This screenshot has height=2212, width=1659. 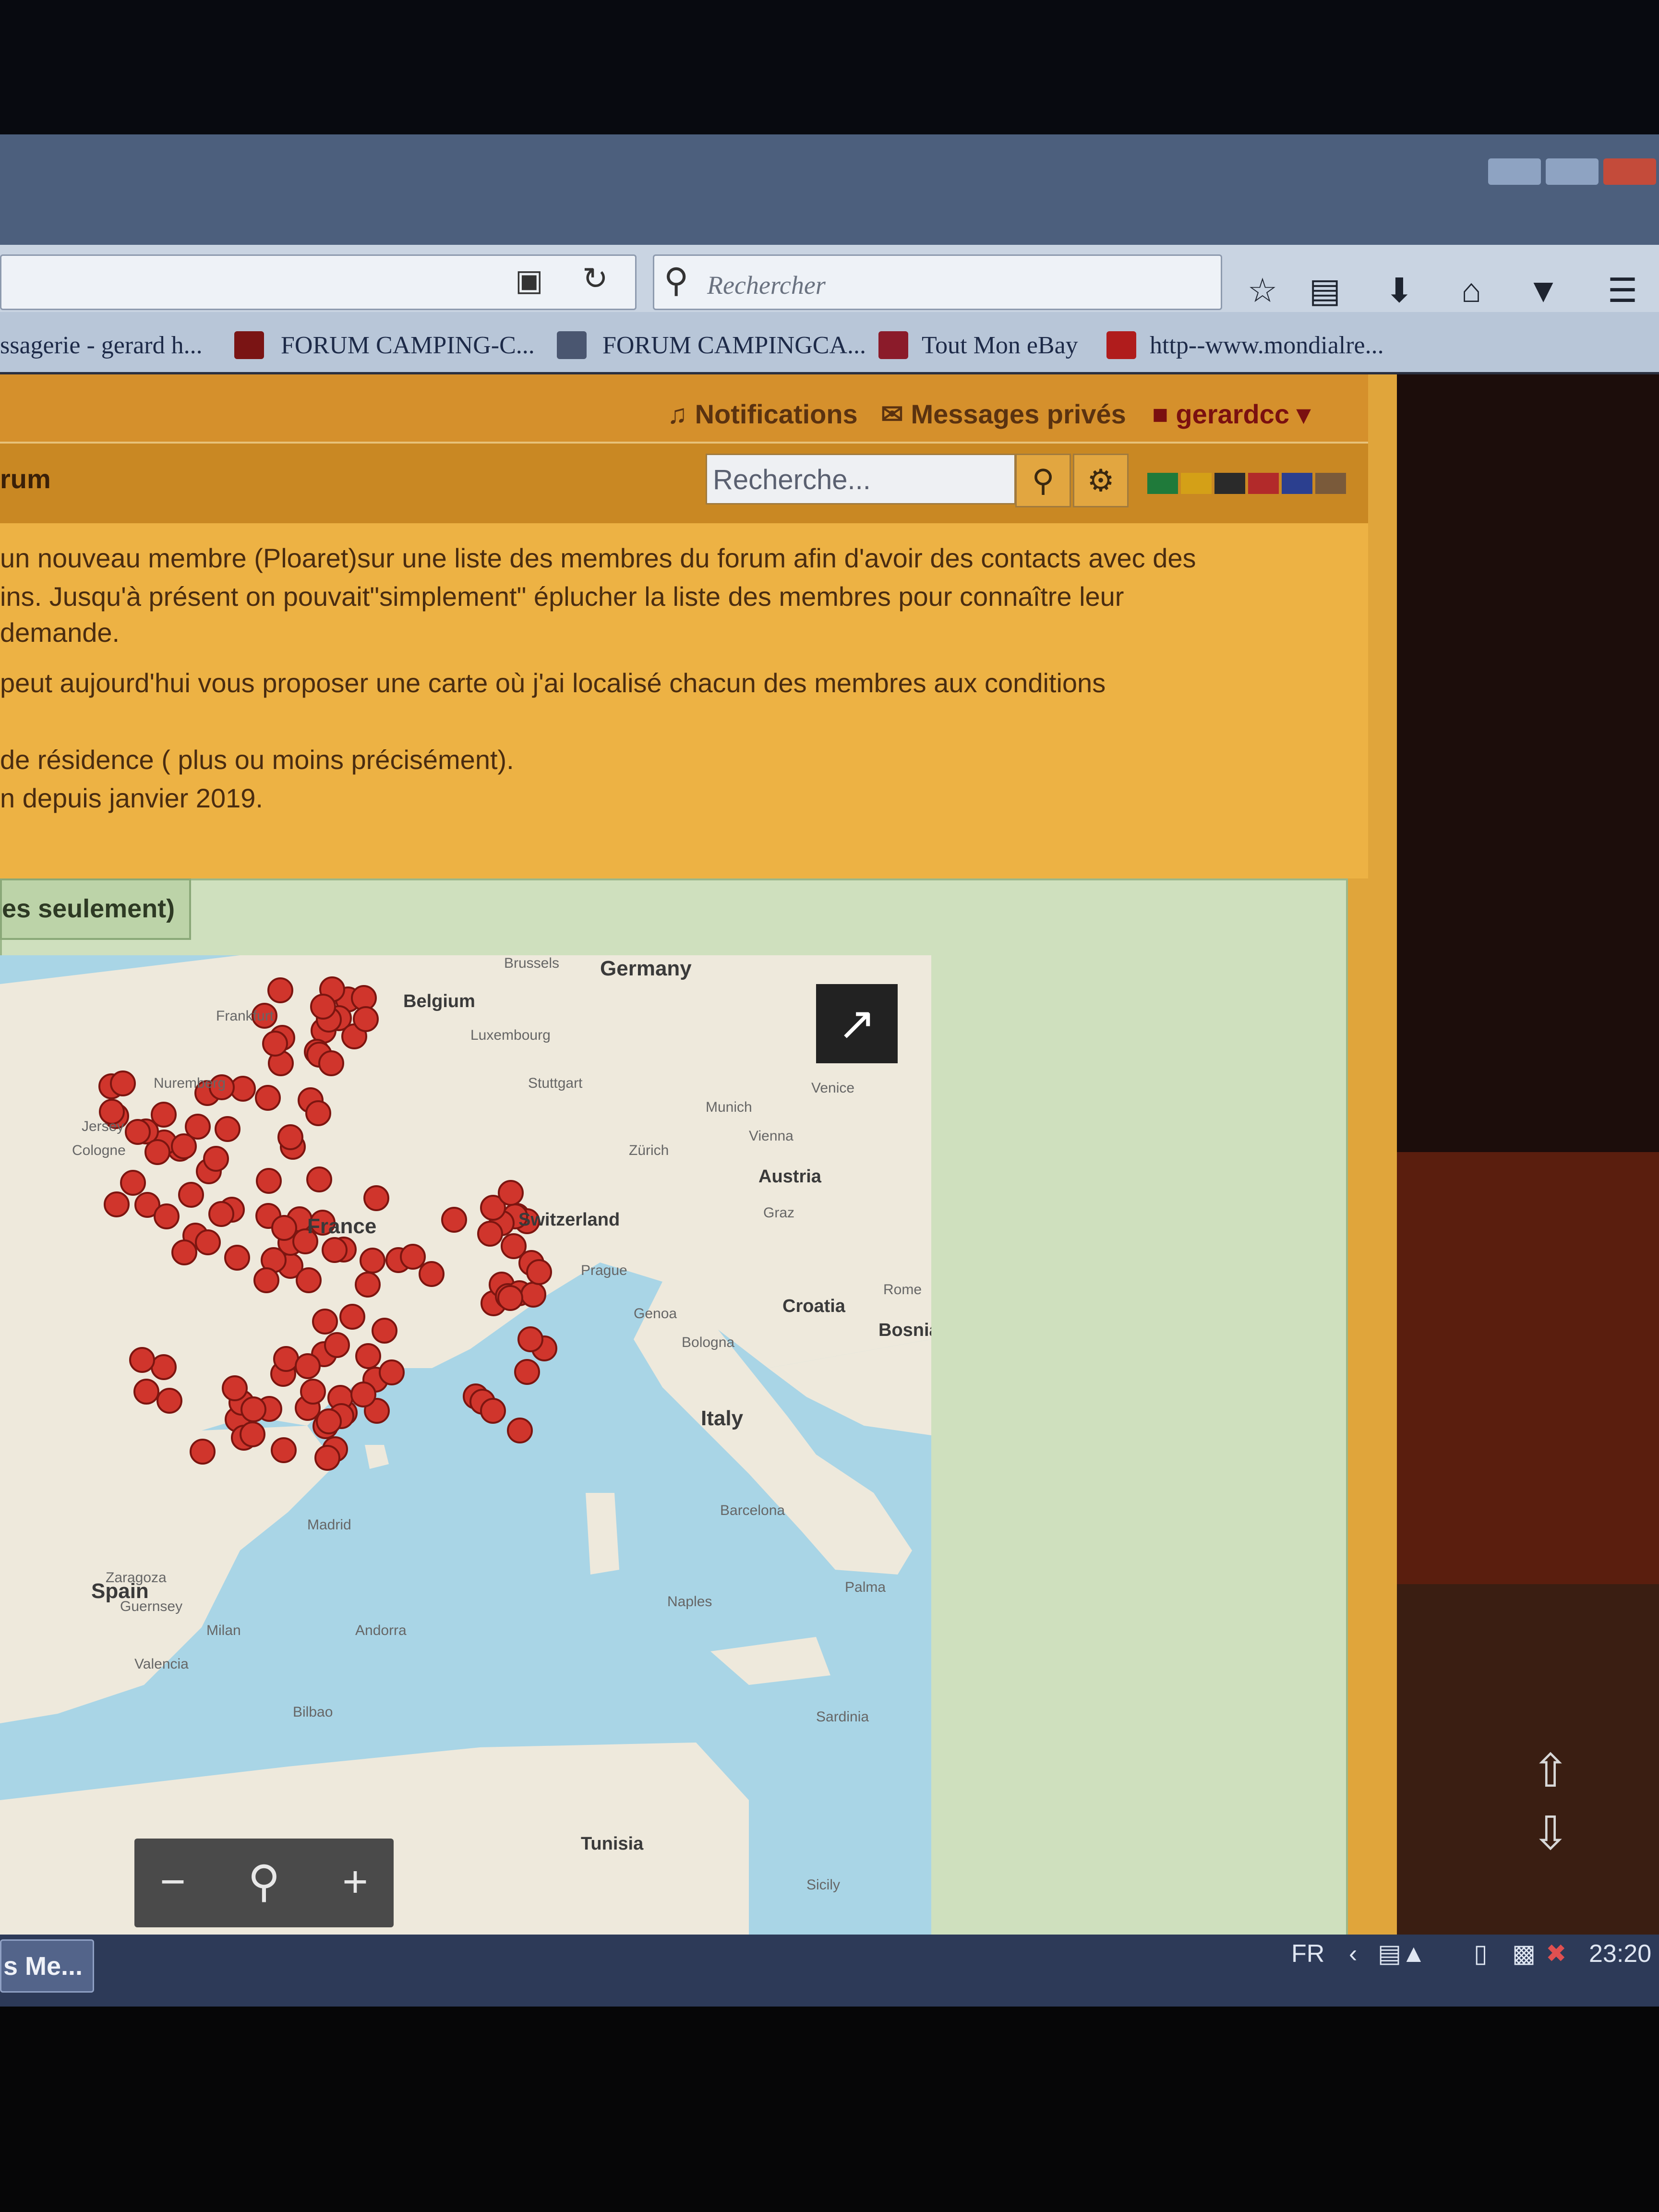 I want to click on map-fullscreen-icon: ↗, so click(x=857, y=1024).